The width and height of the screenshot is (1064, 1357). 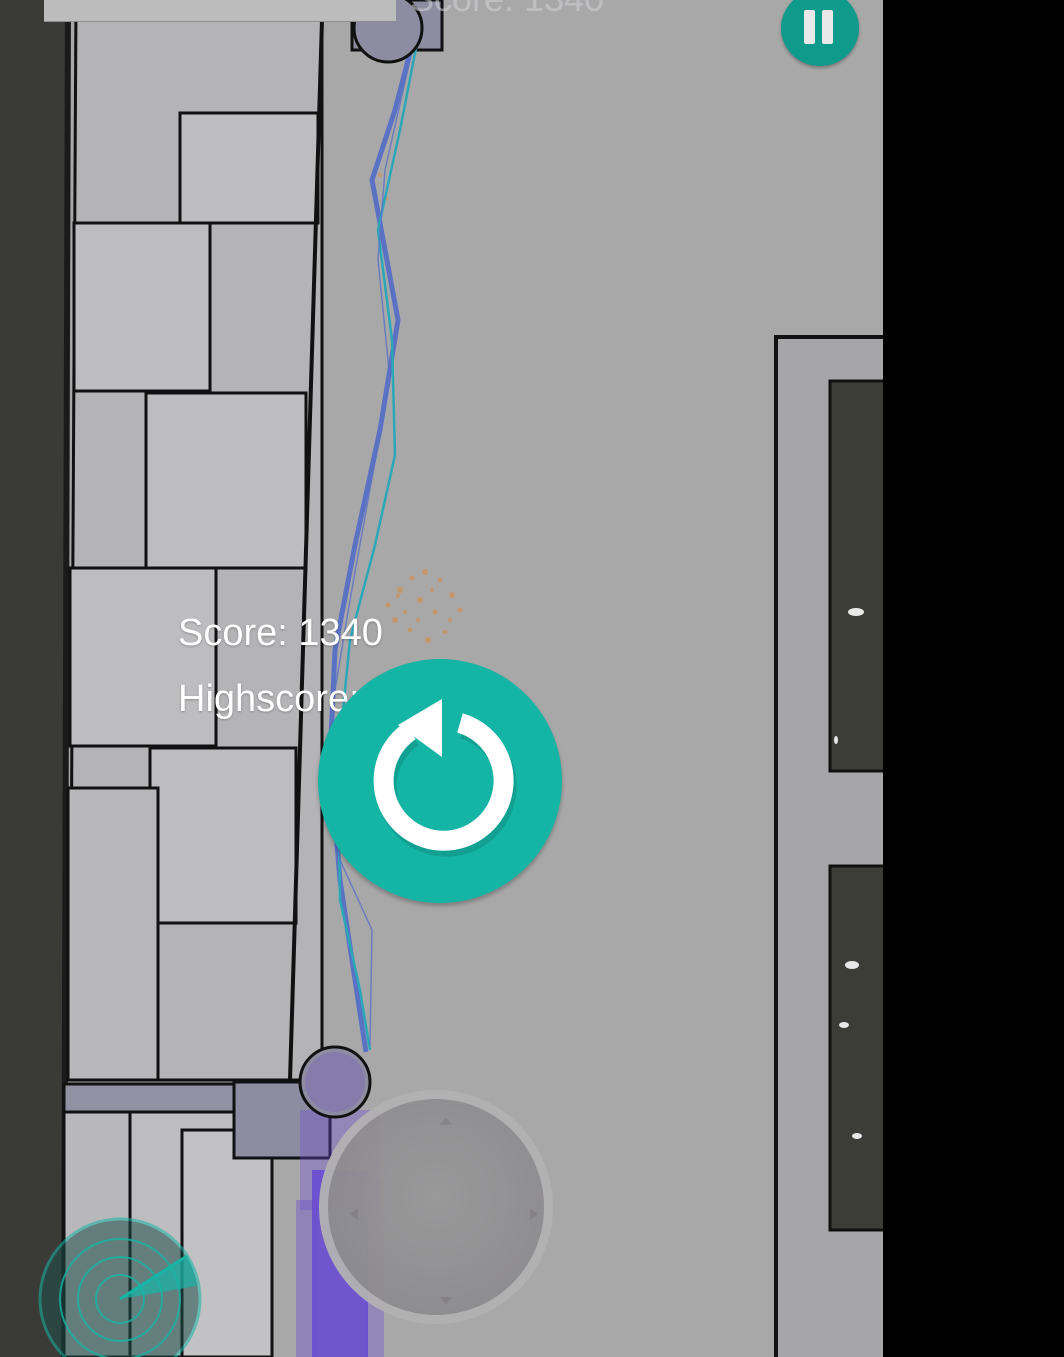 What do you see at coordinates (855, 1048) in the screenshot?
I see `right-window-bottom` at bounding box center [855, 1048].